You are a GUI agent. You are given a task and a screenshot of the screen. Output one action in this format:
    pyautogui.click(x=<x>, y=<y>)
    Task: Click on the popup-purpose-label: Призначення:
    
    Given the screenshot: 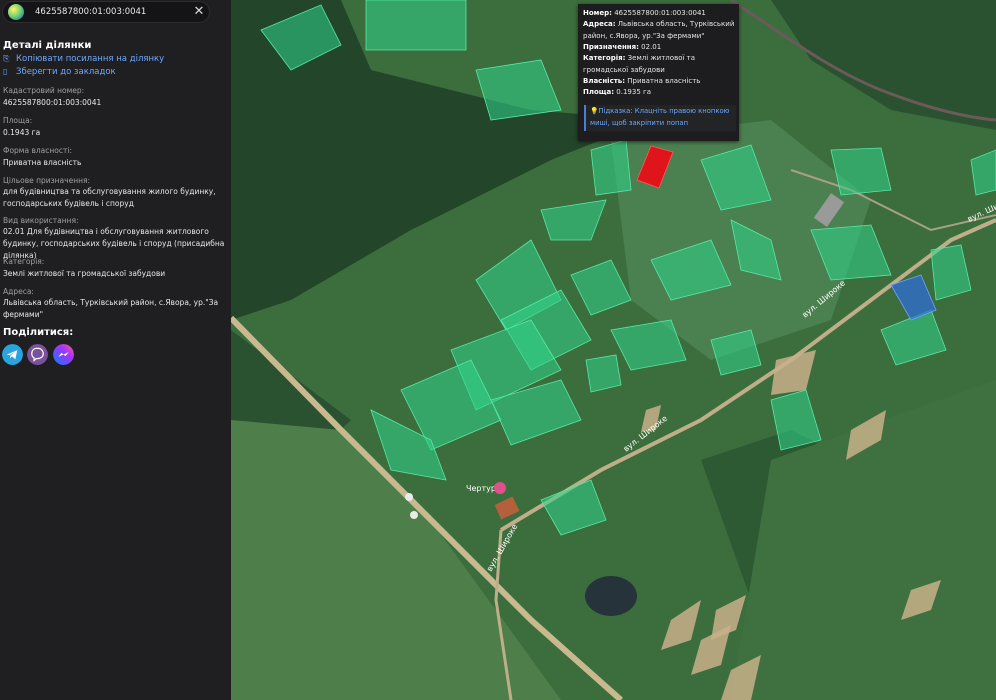 What is the action you would take?
    pyautogui.click(x=611, y=47)
    